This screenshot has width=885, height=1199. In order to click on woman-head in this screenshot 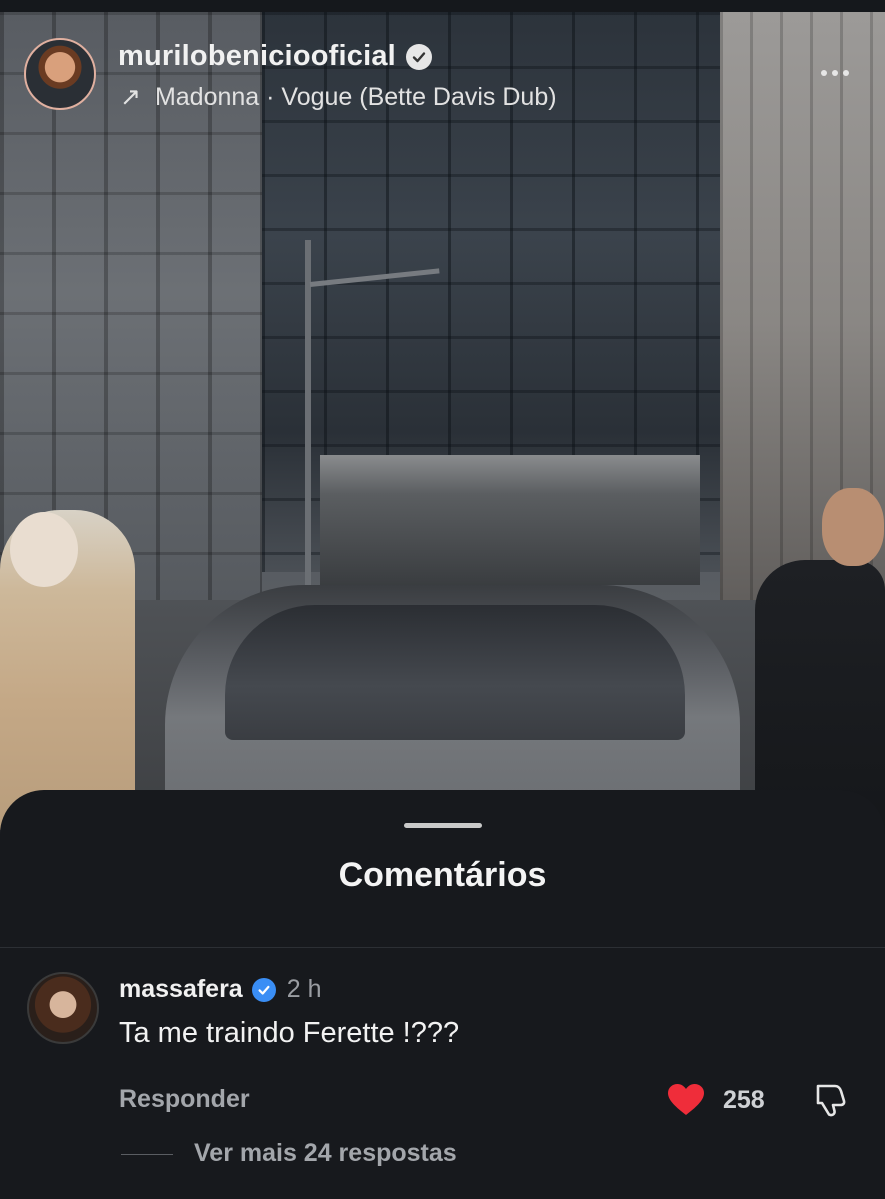, I will do `click(44, 549)`.